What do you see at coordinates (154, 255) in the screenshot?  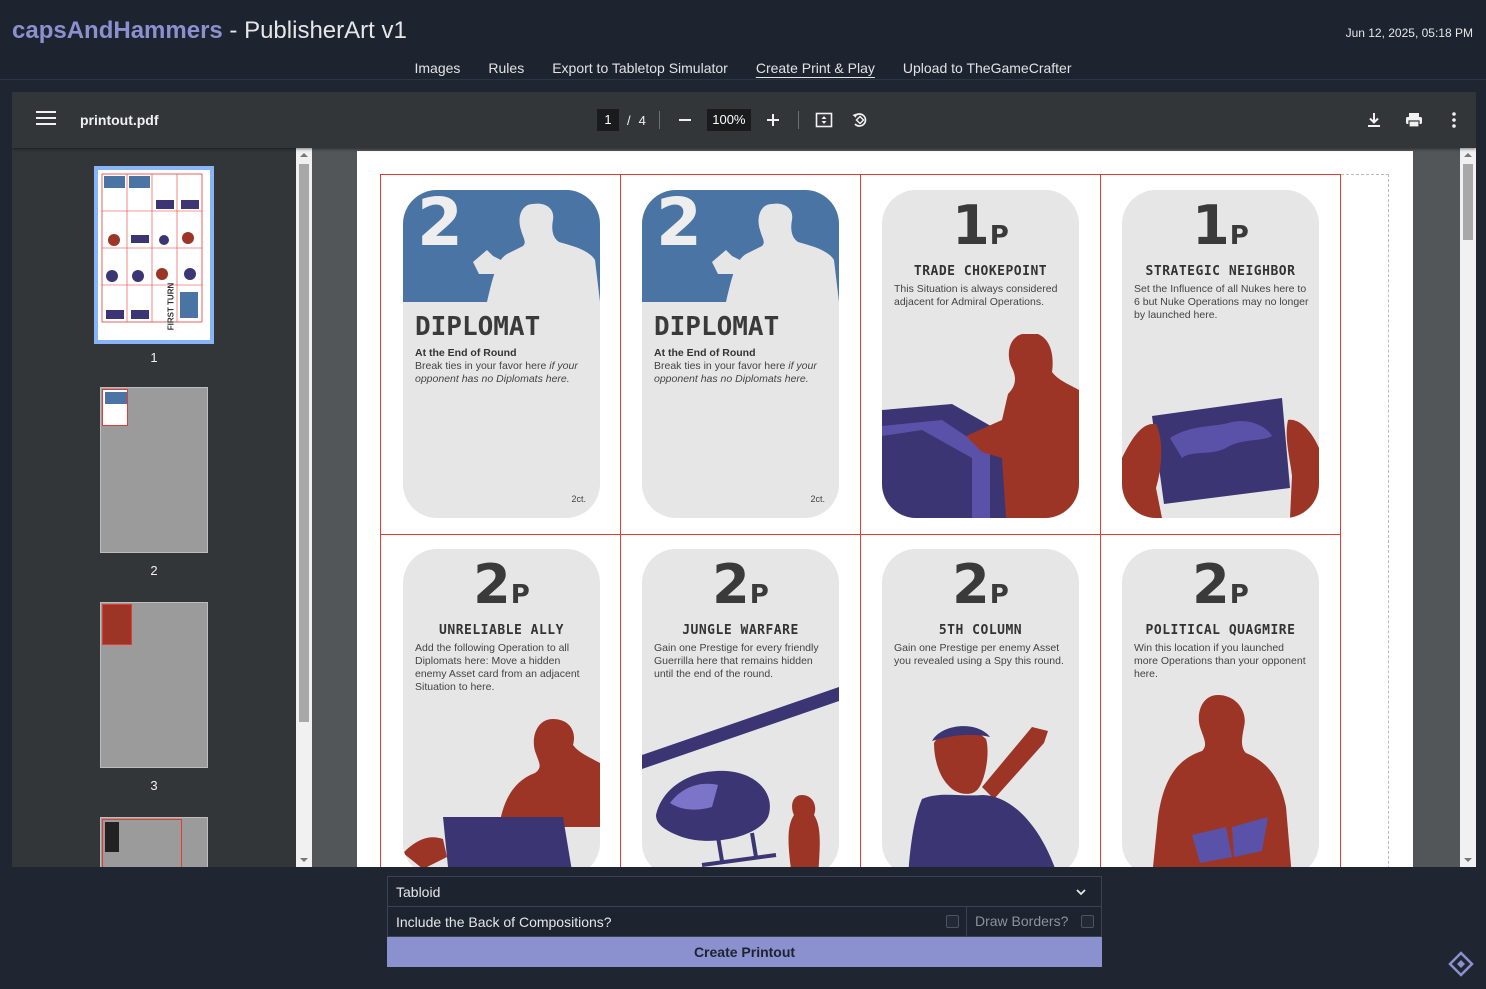 I see `thumbnail-image: FIRST TURN` at bounding box center [154, 255].